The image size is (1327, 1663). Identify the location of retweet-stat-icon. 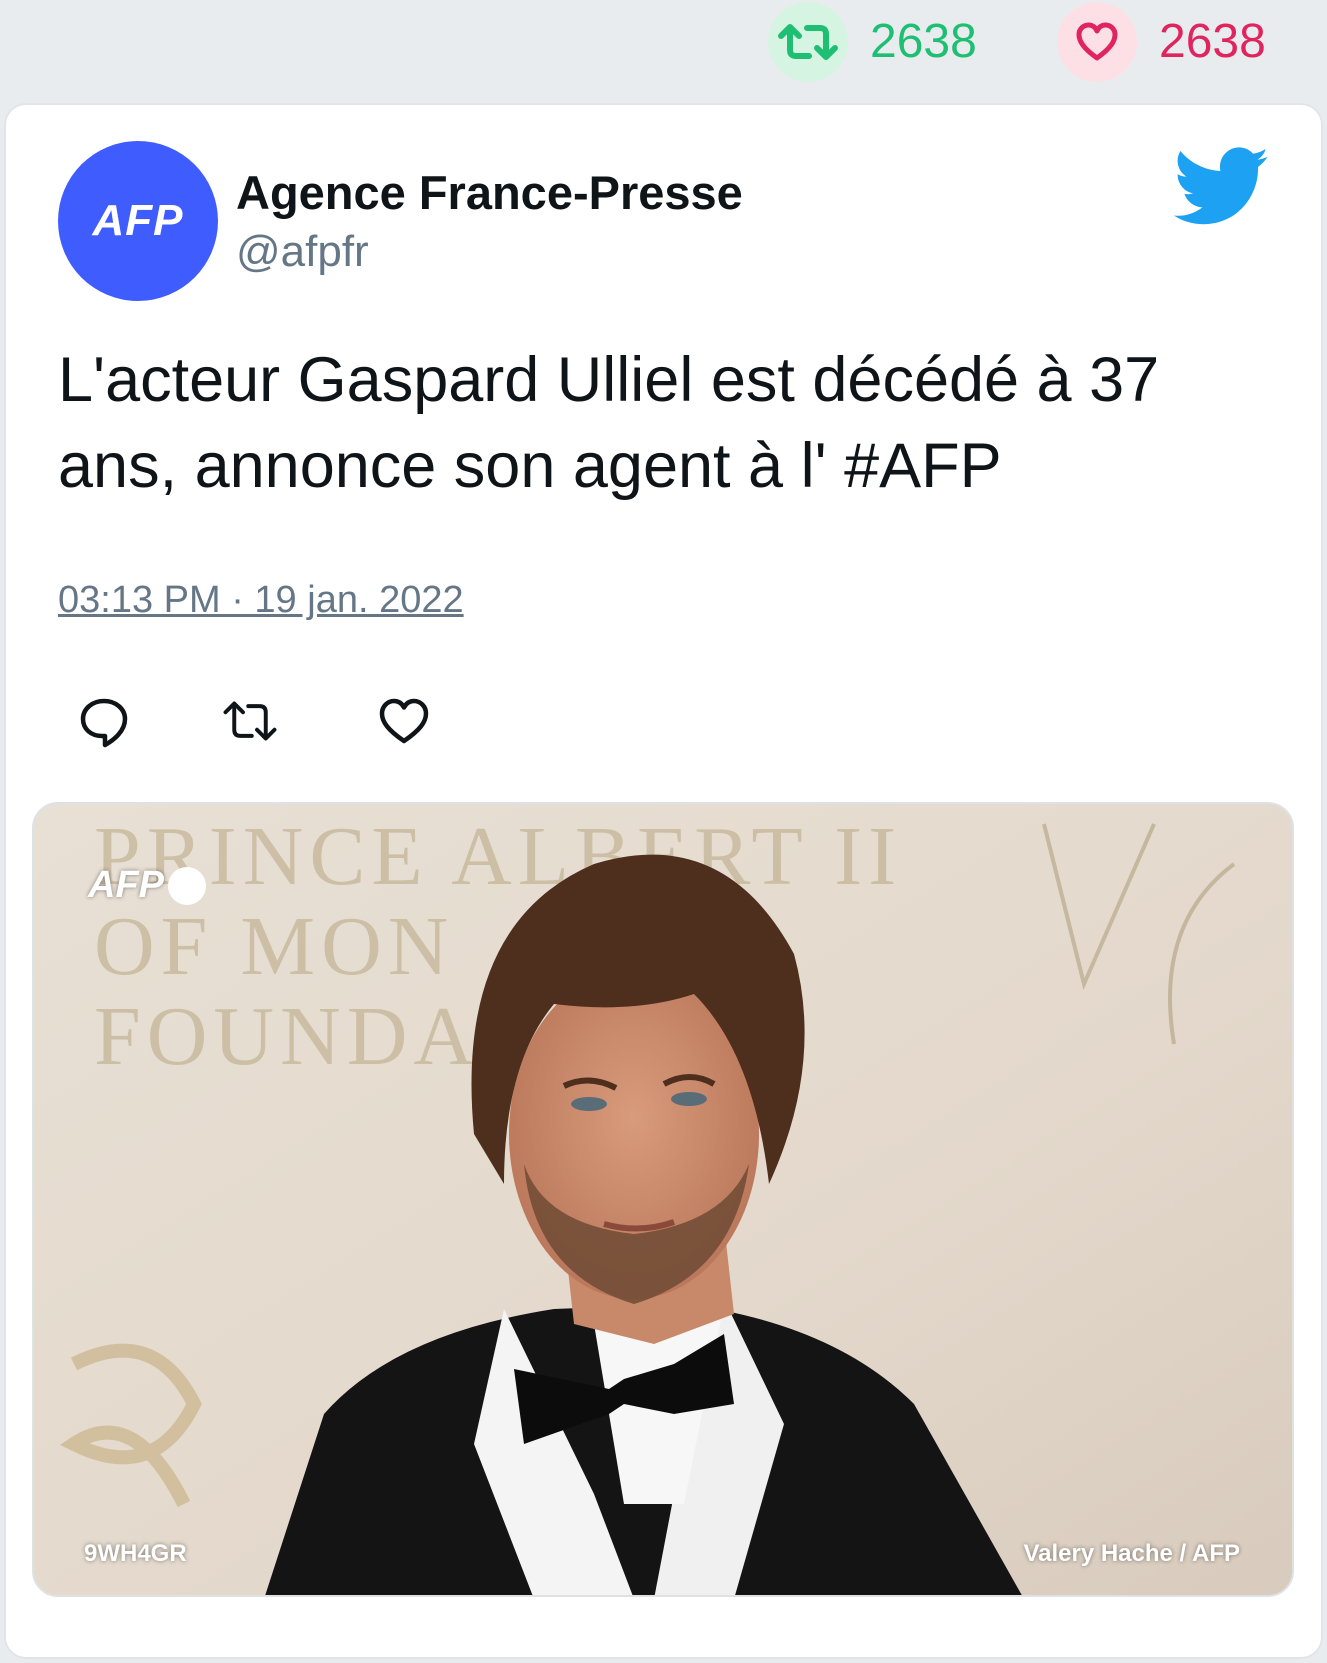
(808, 42).